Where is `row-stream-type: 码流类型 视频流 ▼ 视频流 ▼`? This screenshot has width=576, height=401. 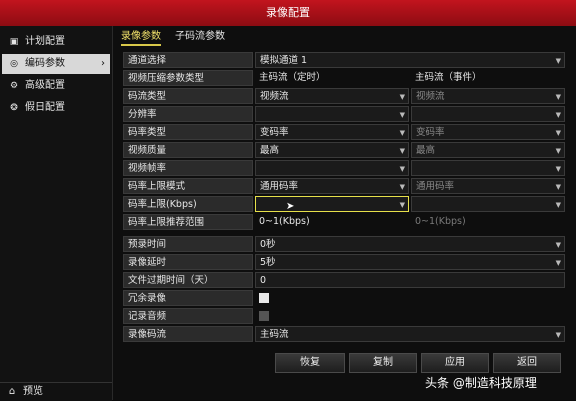
row-stream-type: 码流类型 视频流 ▼ 视频流 ▼ is located at coordinates (344, 96).